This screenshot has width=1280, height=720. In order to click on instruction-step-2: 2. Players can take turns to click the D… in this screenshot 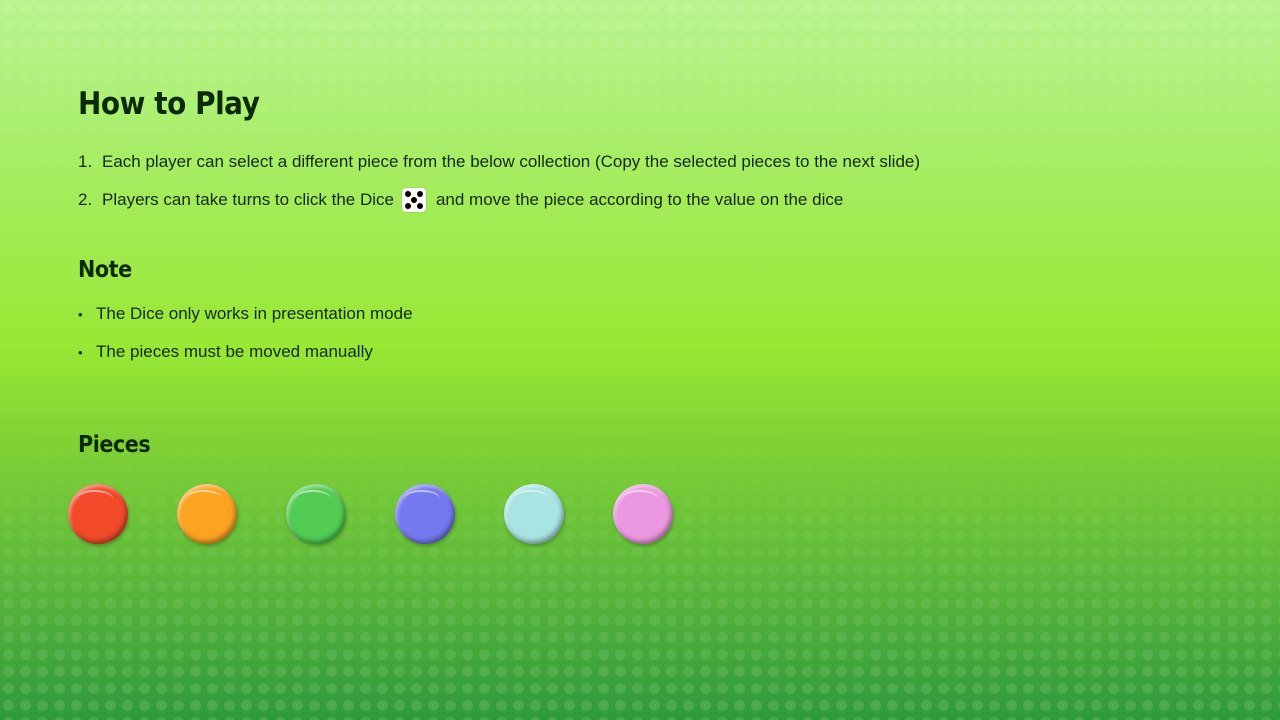, I will do `click(460, 200)`.